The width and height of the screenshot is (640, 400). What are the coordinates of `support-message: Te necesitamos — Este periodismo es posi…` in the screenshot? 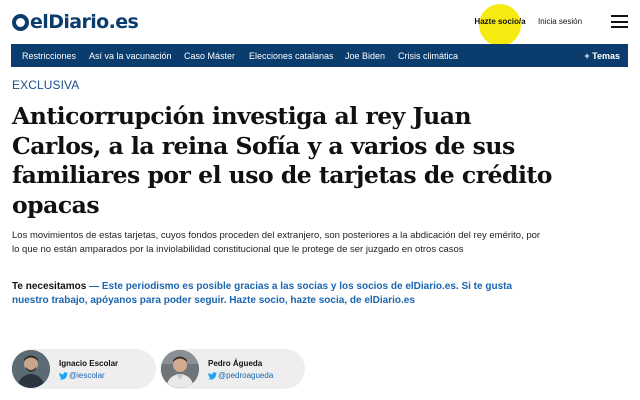 It's located at (267, 293).